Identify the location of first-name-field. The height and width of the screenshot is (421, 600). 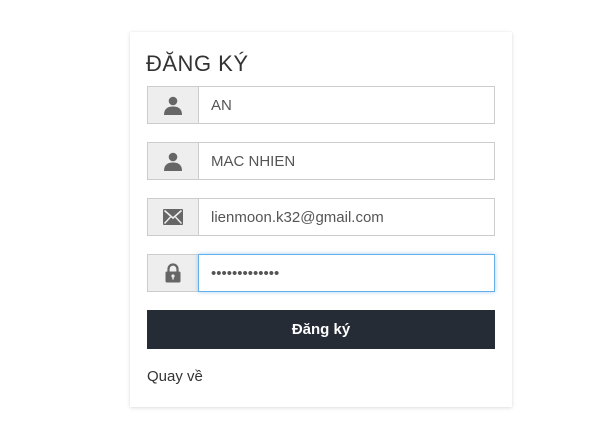
(321, 105).